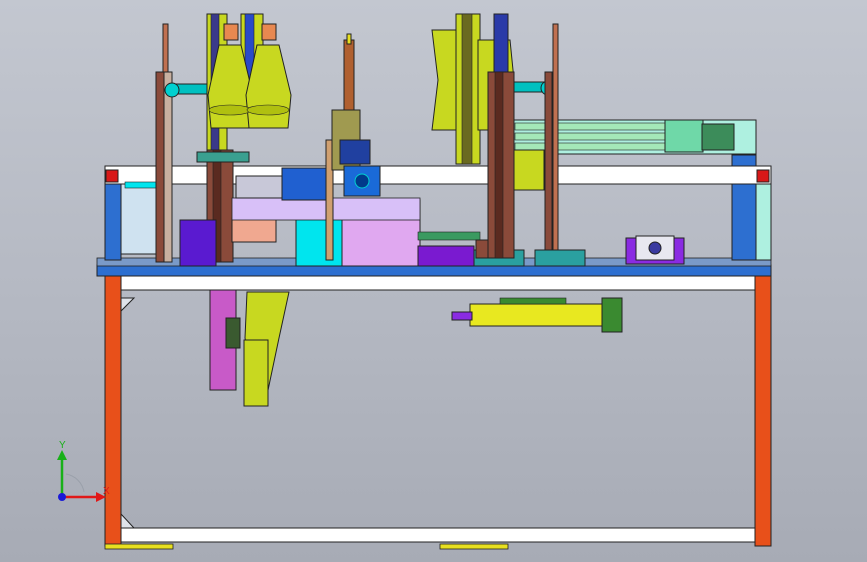  I want to click on blue-motor, so click(304, 184).